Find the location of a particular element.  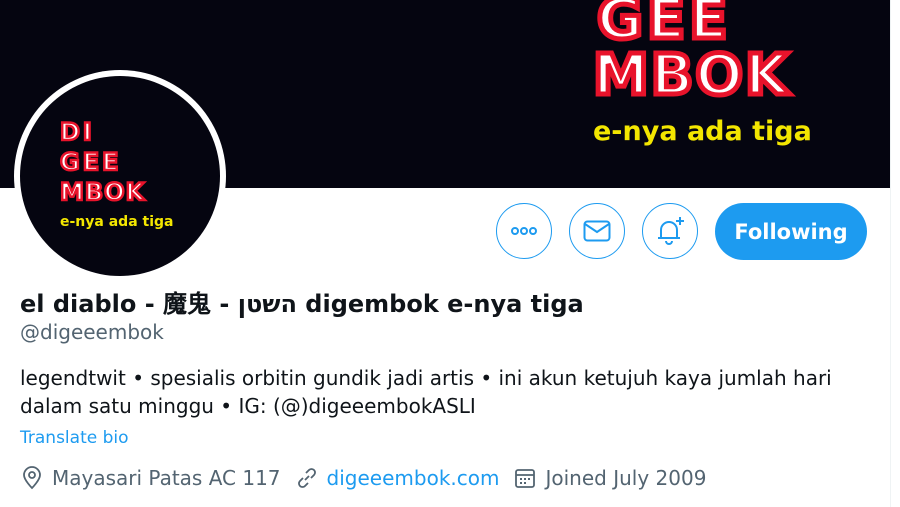

banner-logo: GEE MBOK e-nya ada tiga is located at coordinates (701, 73).